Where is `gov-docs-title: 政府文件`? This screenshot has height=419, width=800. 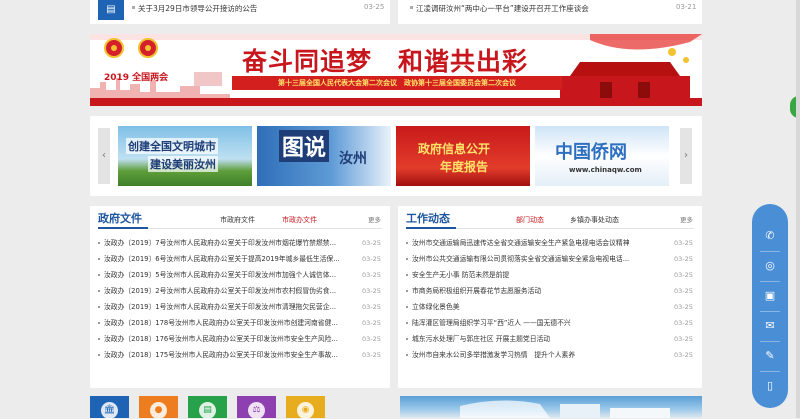
gov-docs-title: 政府文件 is located at coordinates (120, 218).